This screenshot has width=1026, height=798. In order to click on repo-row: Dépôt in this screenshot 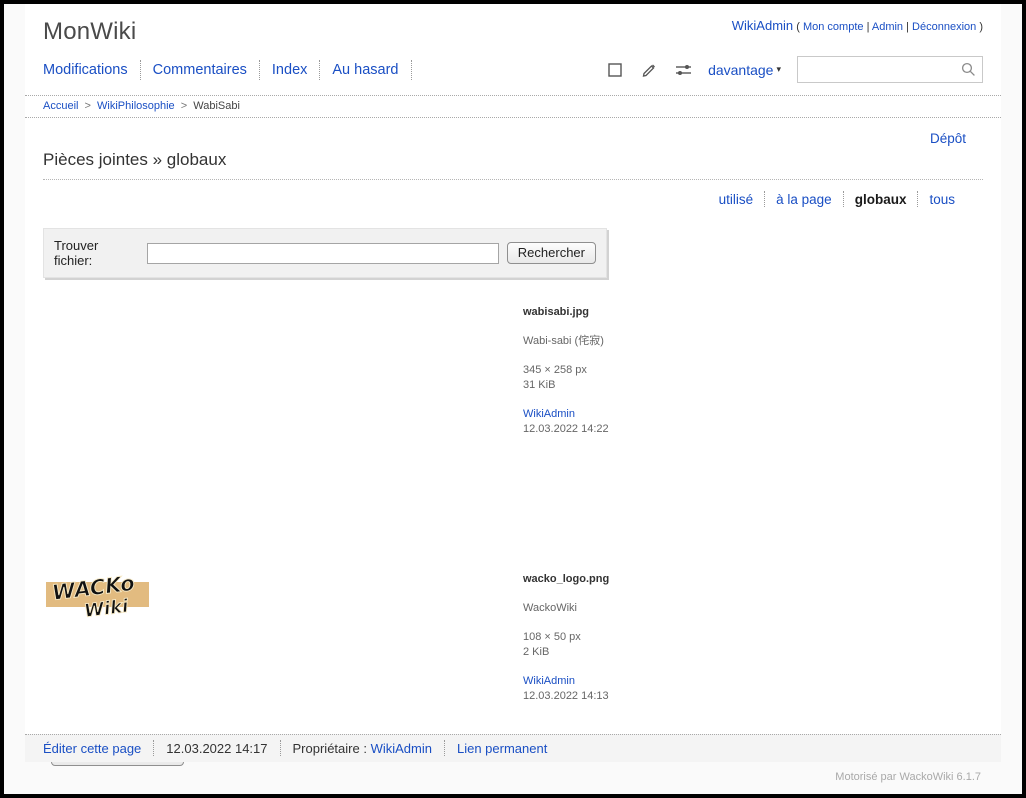, I will do `click(504, 138)`.